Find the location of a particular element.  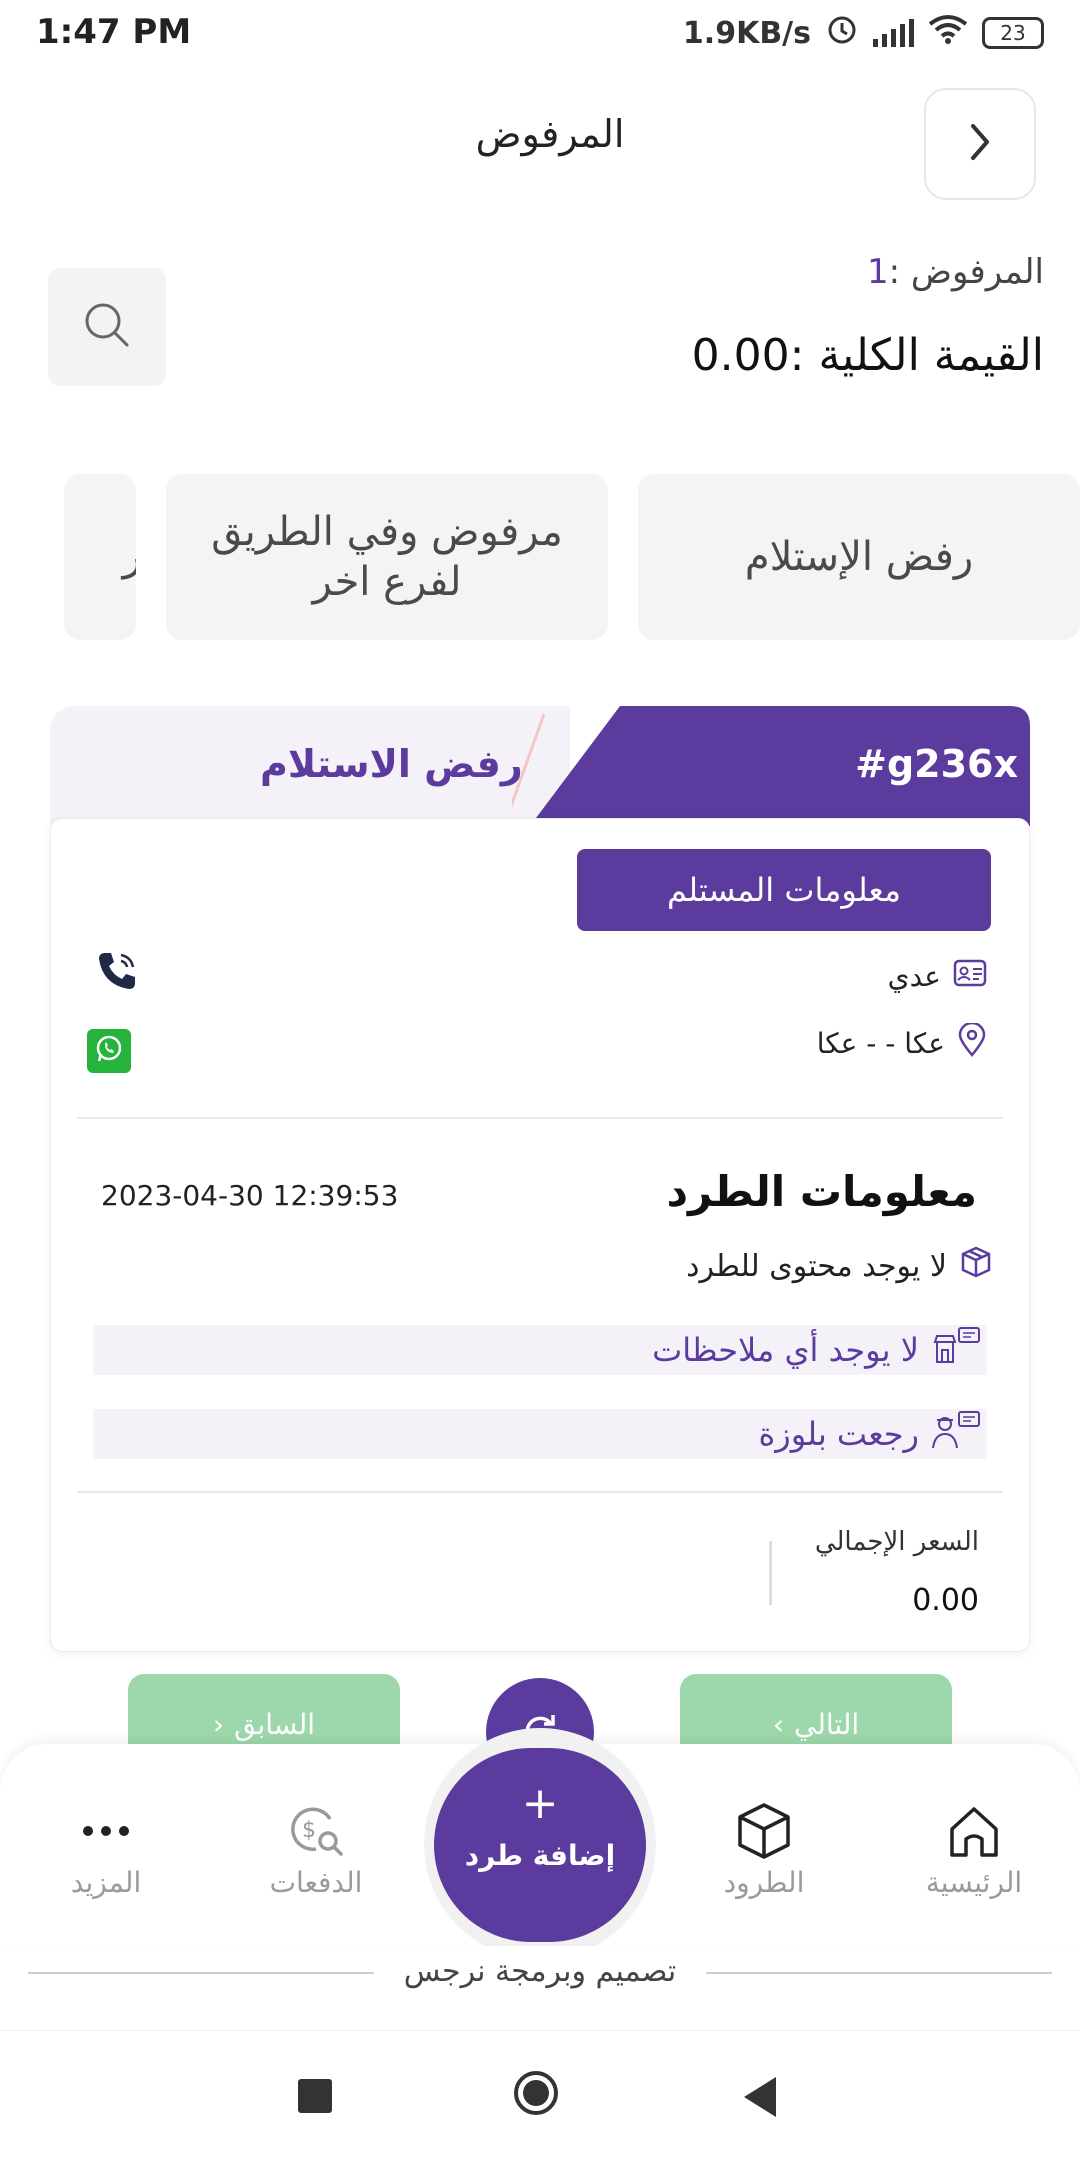

nav-more: المزيد is located at coordinates (106, 1847).